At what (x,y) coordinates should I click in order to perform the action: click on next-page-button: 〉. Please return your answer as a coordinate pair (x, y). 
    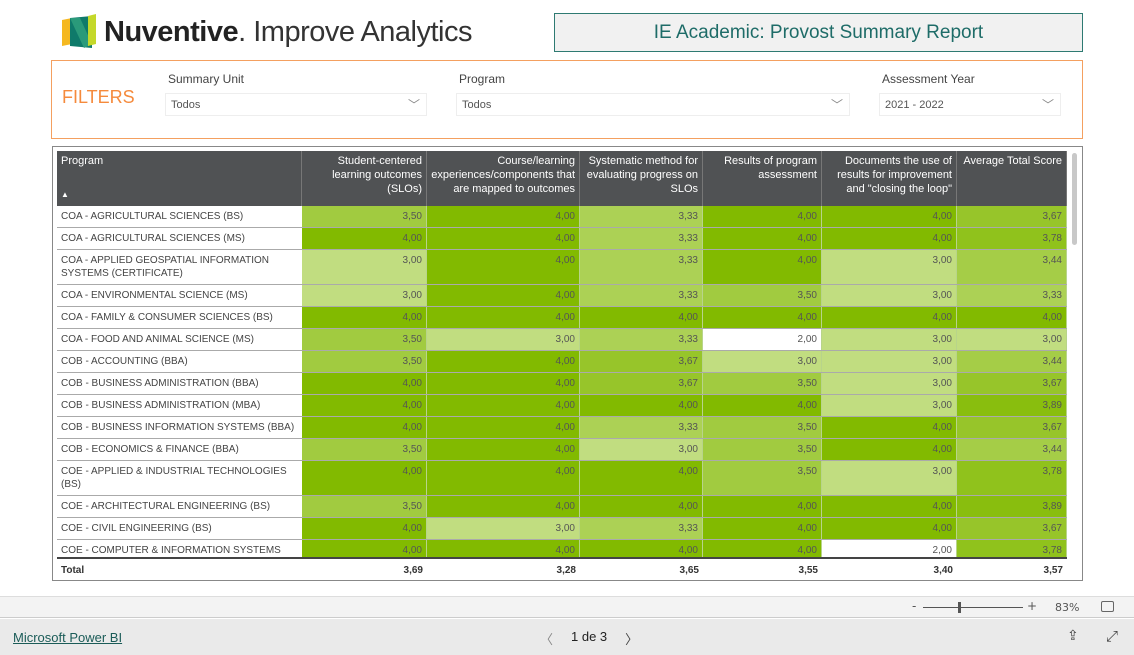
    Looking at the image, I should click on (631, 638).